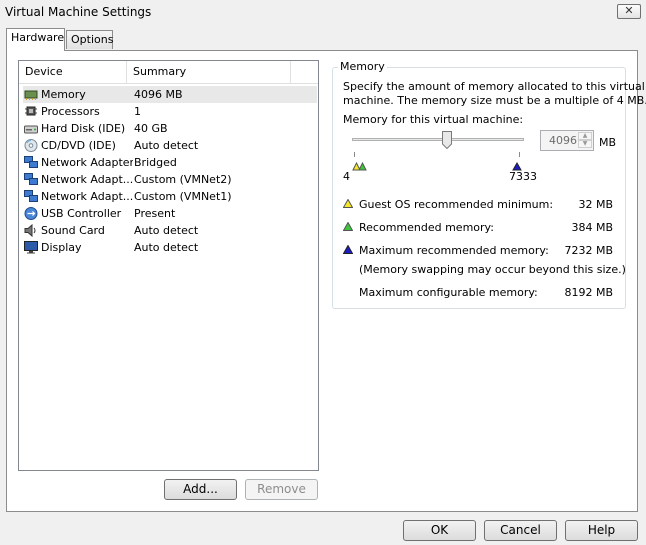  Describe the element at coordinates (348, 249) in the screenshot. I see `max-recommended-legend-icon` at that location.